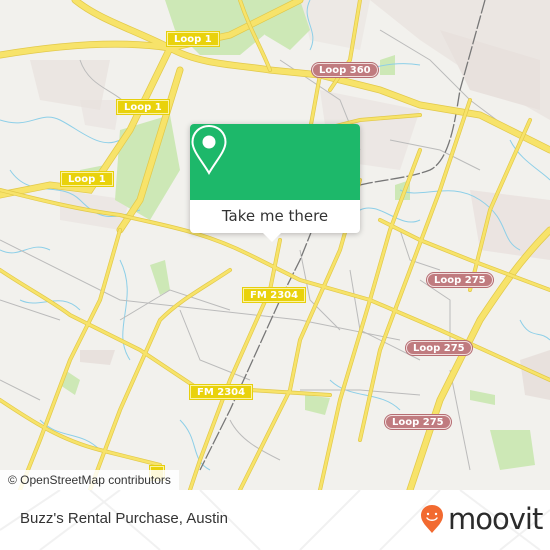  Describe the element at coordinates (209, 149) in the screenshot. I see `map-pin-icon` at that location.